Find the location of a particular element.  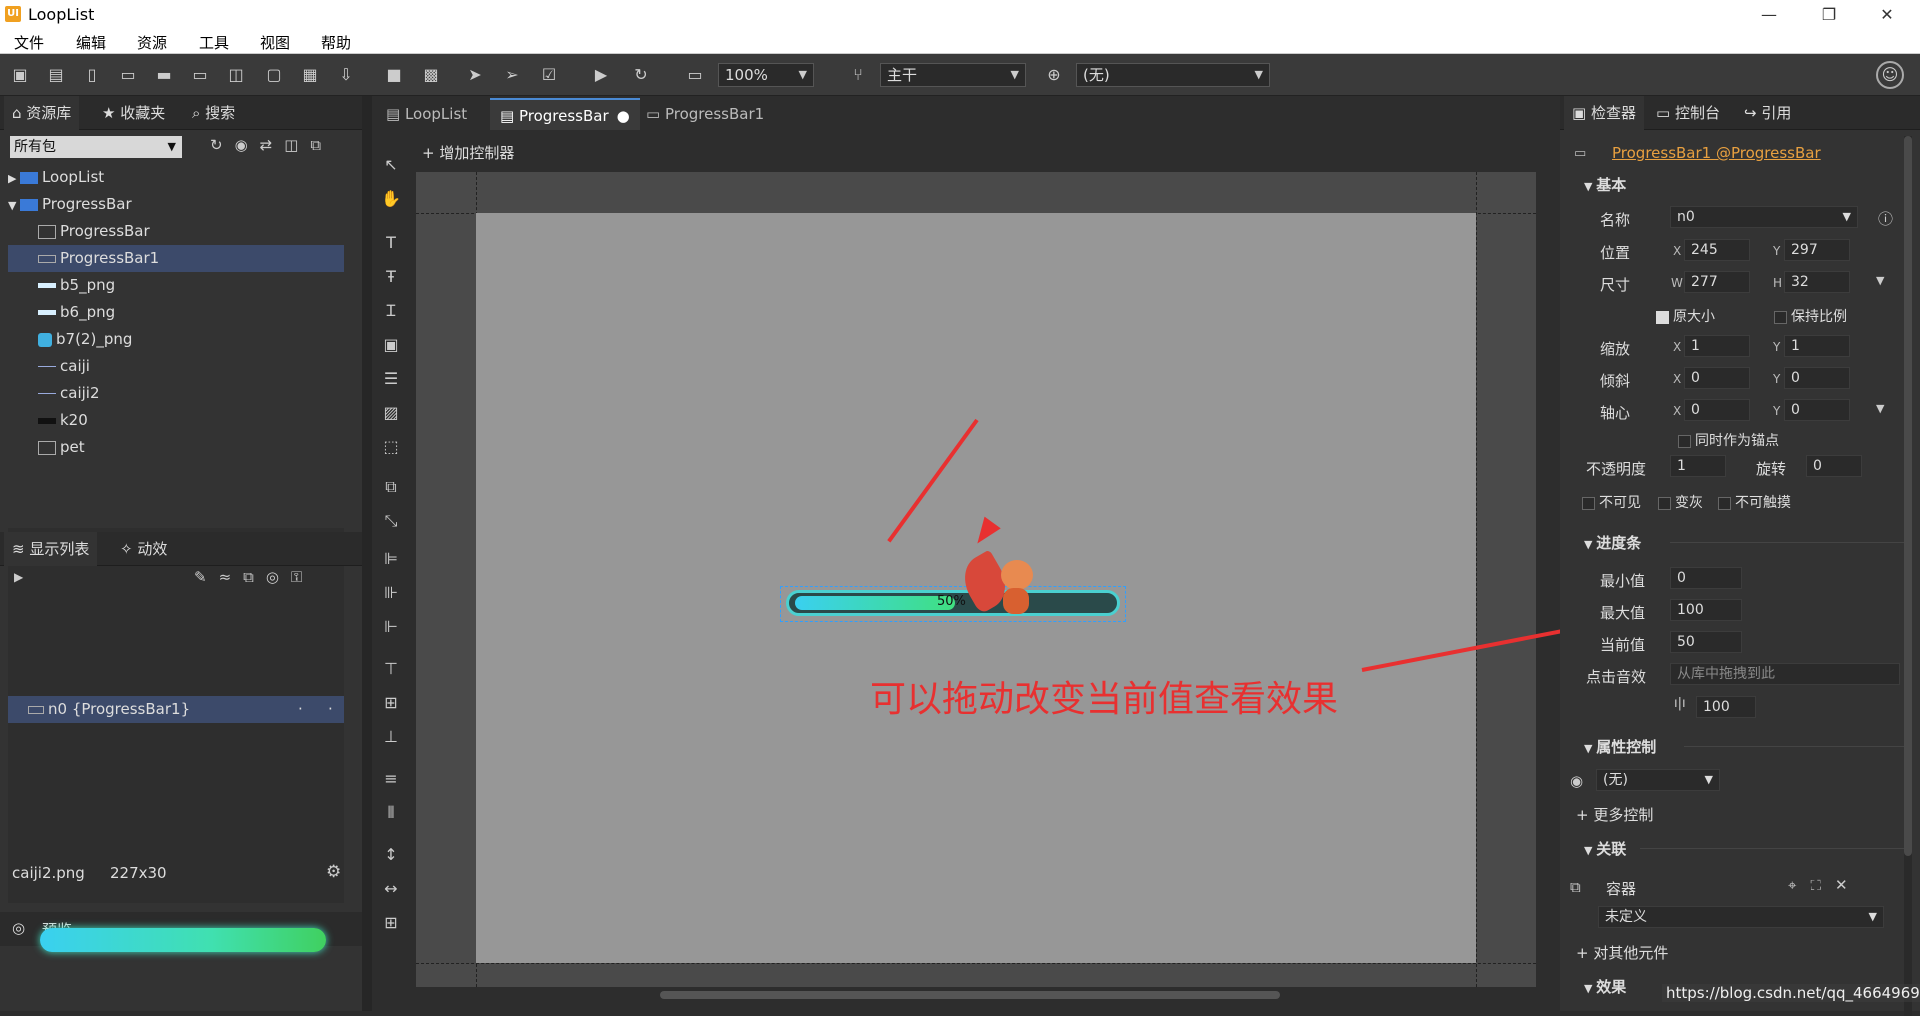

user-avatar-icon: ☺ is located at coordinates (1890, 75).